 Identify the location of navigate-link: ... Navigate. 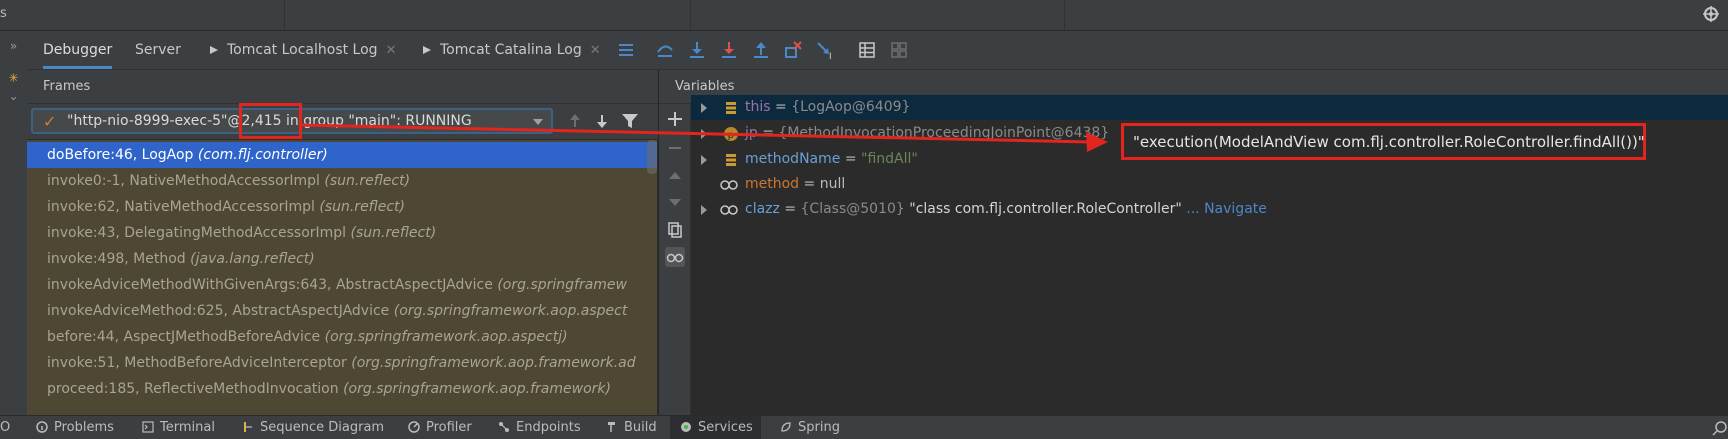
(1224, 209).